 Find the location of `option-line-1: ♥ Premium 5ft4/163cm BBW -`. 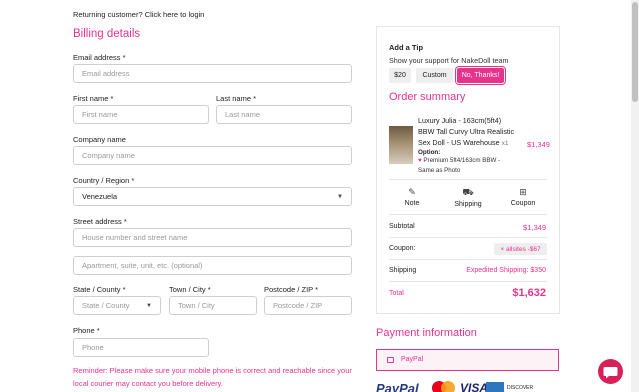

option-line-1: ♥ Premium 5ft4/163cm BBW - is located at coordinates (459, 160).